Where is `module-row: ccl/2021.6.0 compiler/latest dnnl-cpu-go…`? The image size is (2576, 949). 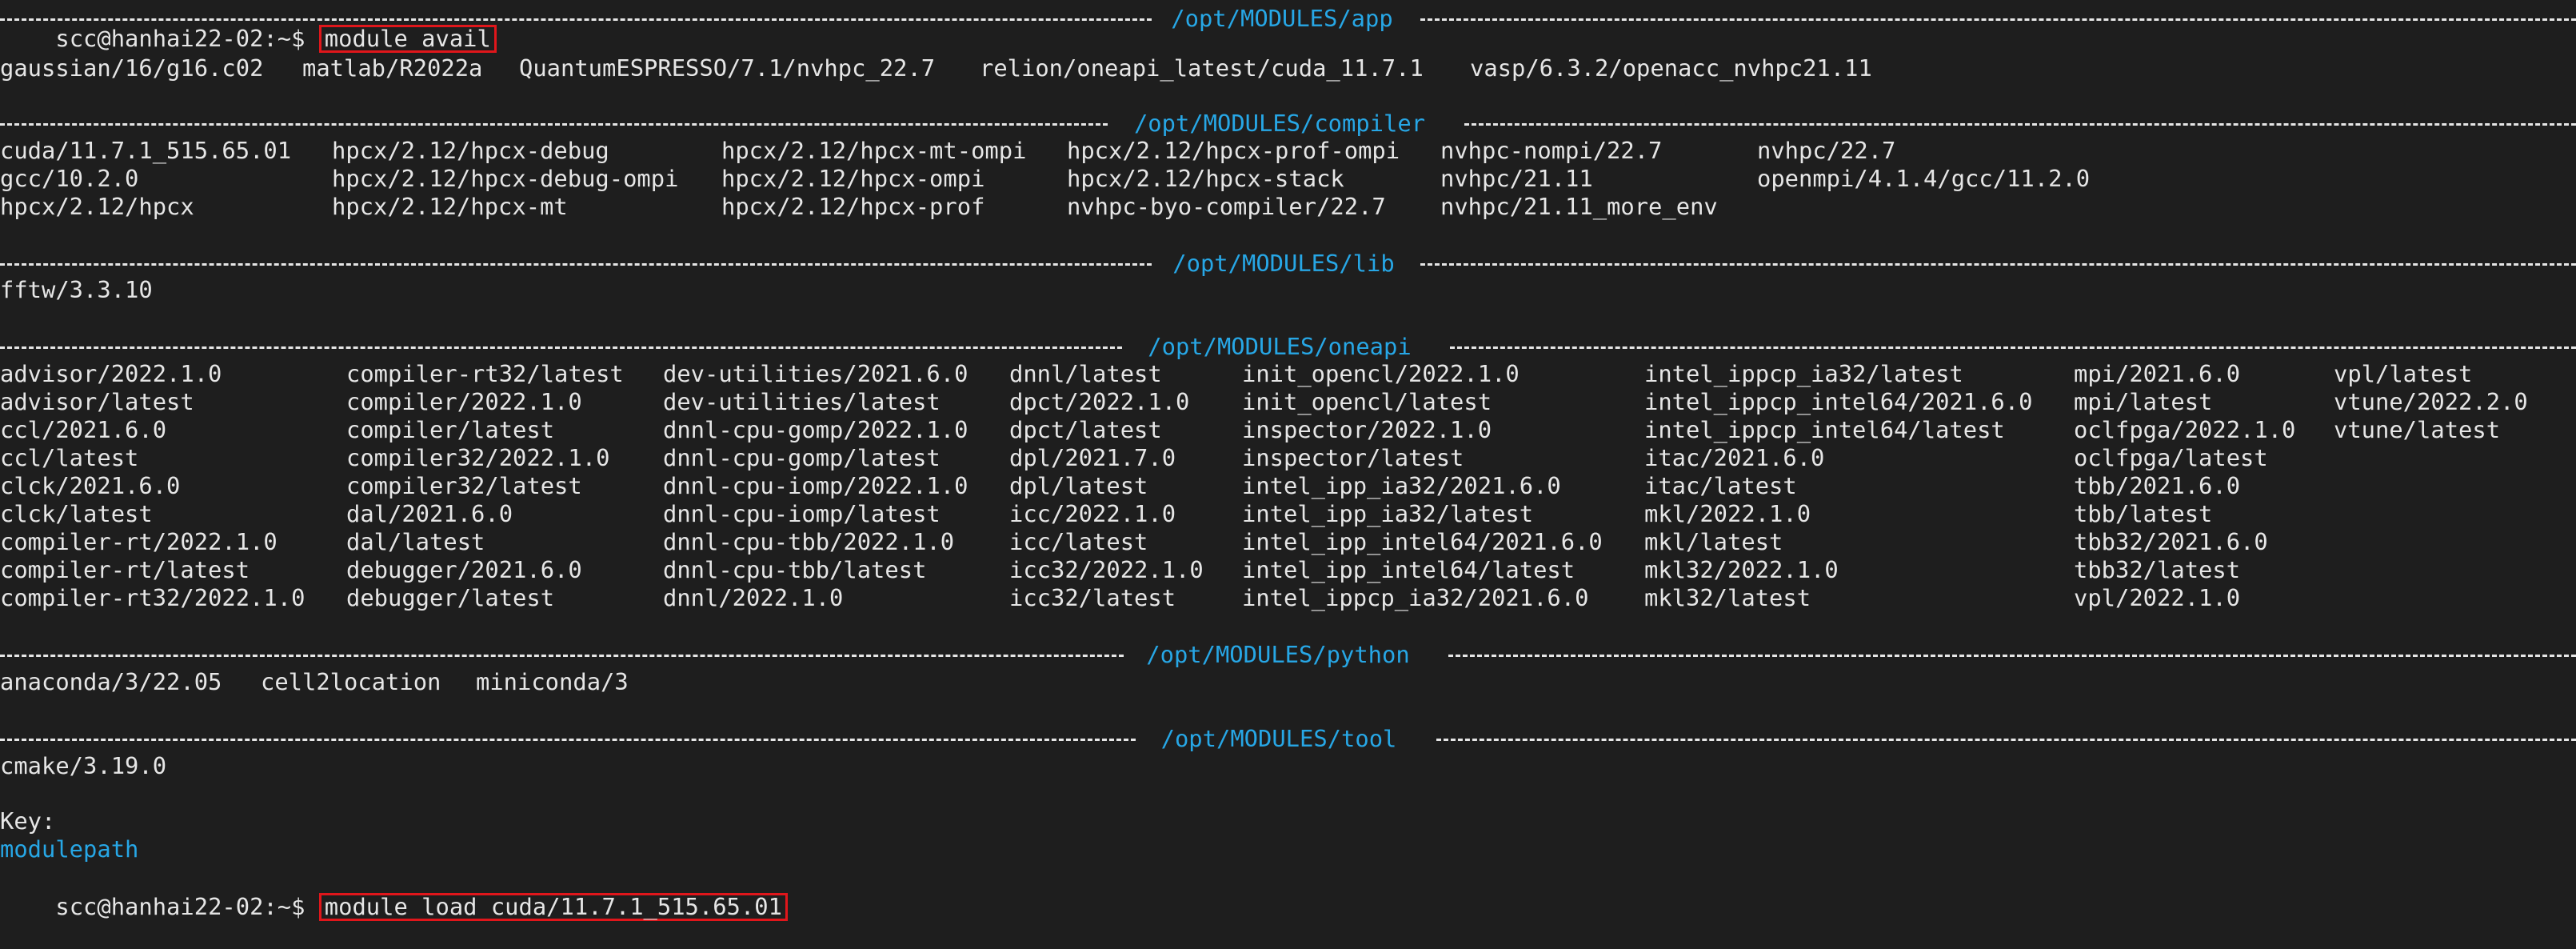
module-row: ccl/2021.6.0 compiler/latest dnnl-cpu-go… is located at coordinates (1250, 430).